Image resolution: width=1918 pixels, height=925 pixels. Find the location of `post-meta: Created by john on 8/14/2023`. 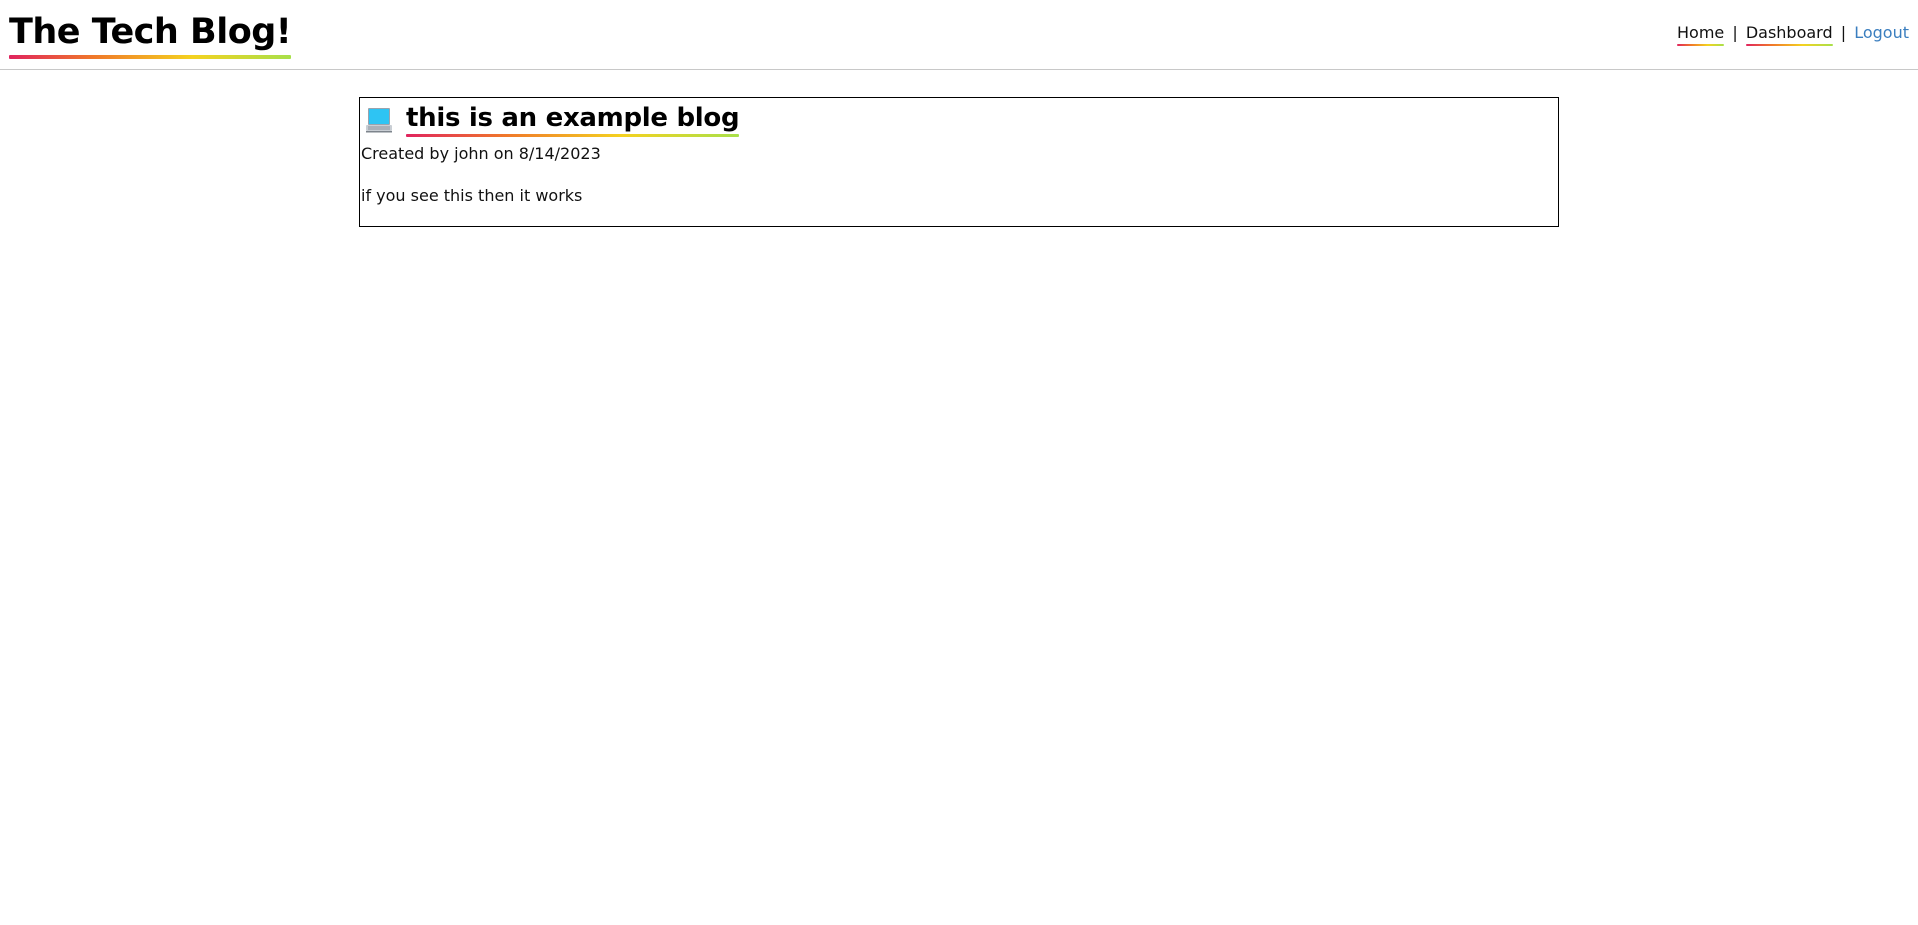

post-meta: Created by john on 8/14/2023 is located at coordinates (481, 153).